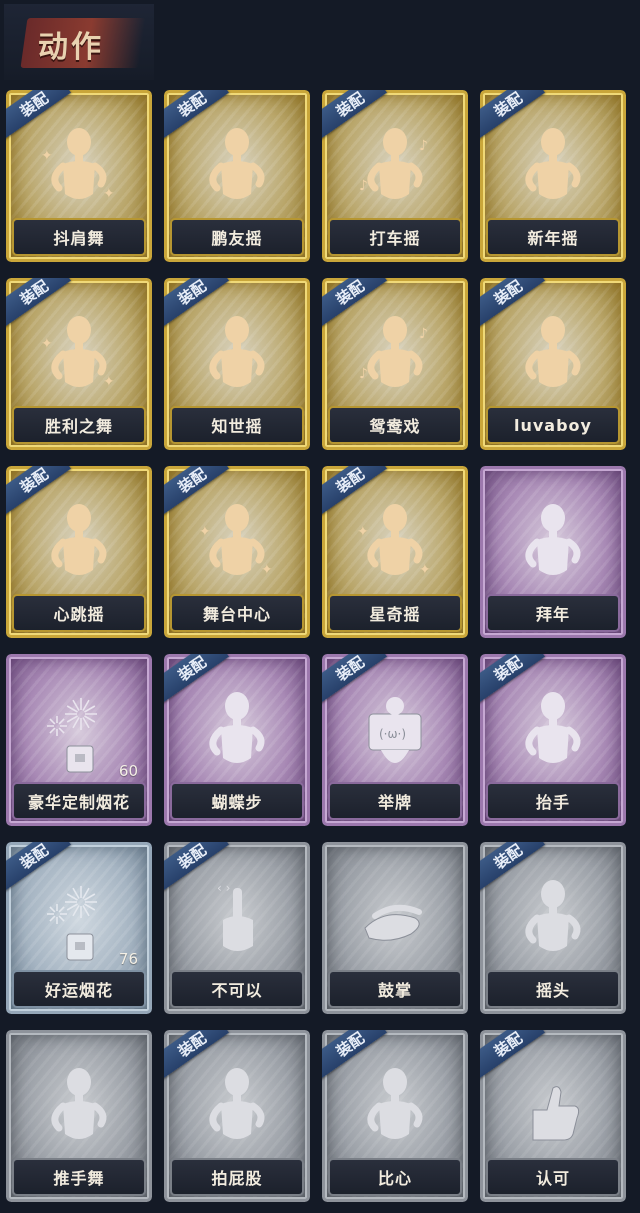  Describe the element at coordinates (553, 163) in the screenshot. I see `dancer-clap-icon` at that location.